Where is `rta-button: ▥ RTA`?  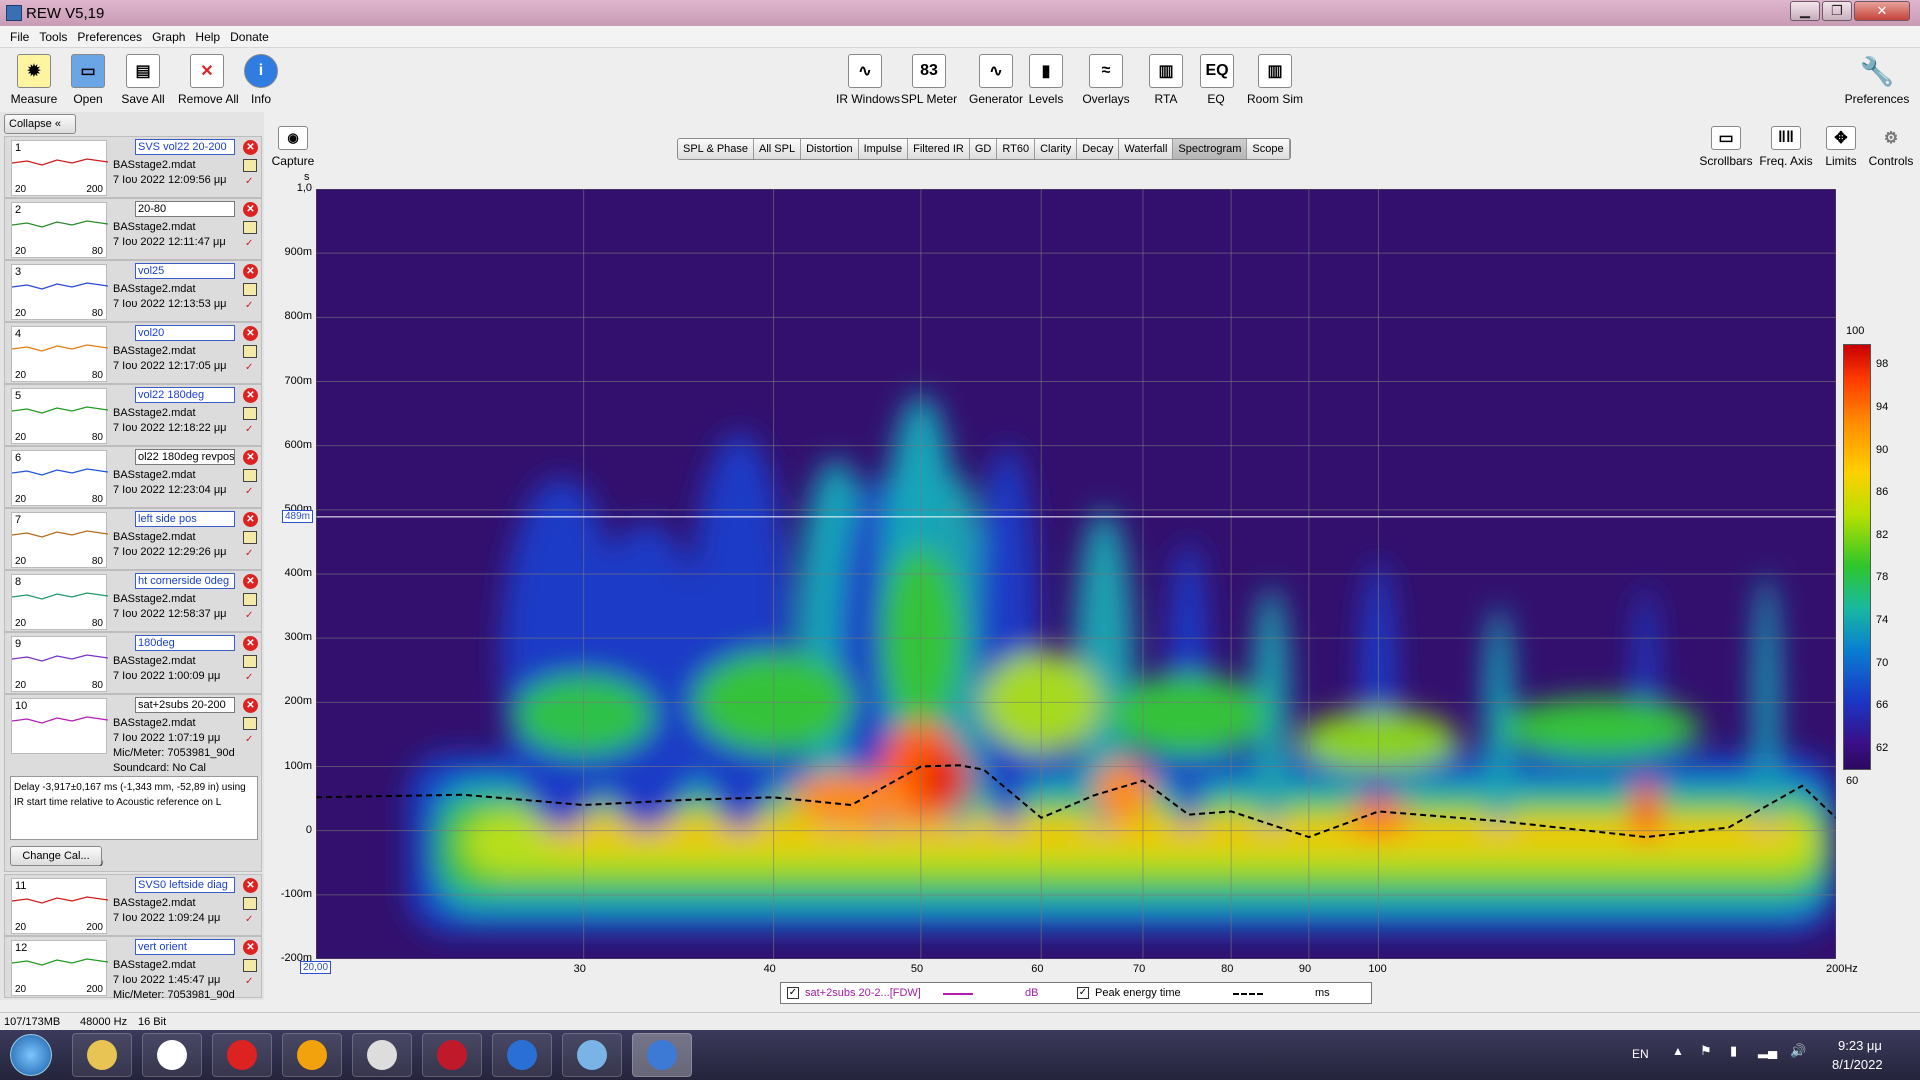 rta-button: ▥ RTA is located at coordinates (1166, 80).